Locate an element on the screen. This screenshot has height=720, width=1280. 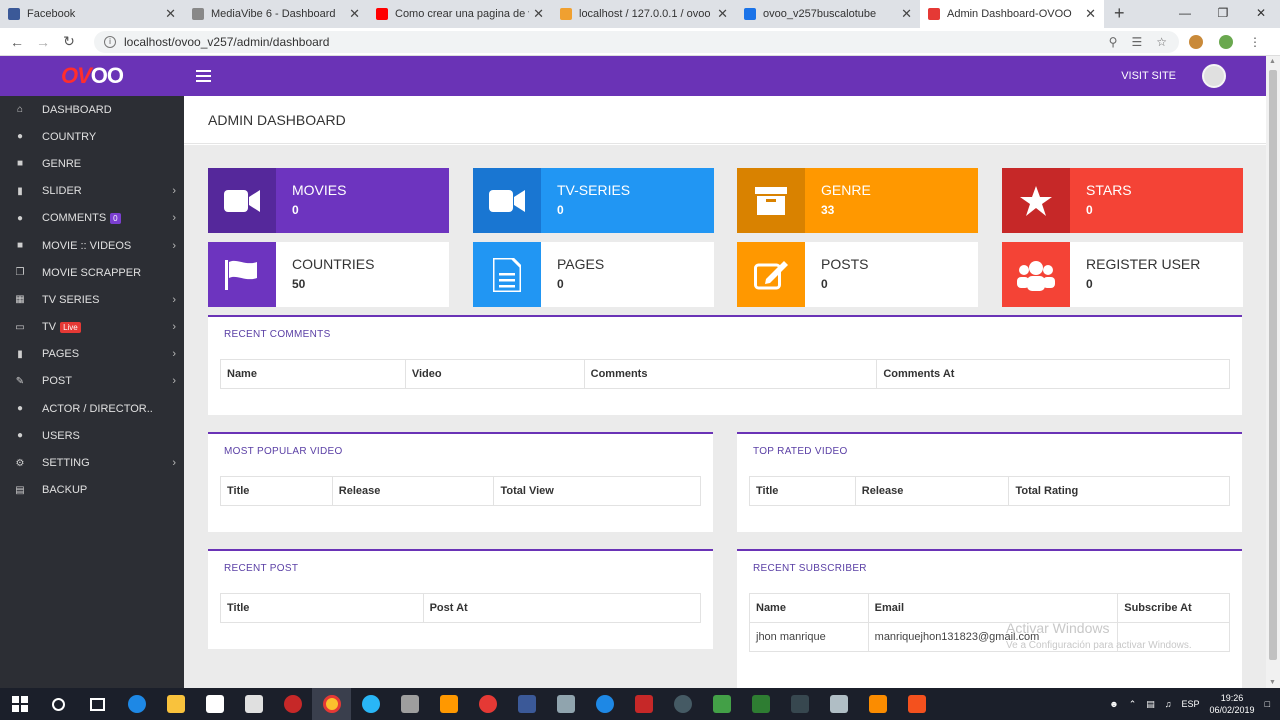
profile-icon is located at coordinates (1226, 41).